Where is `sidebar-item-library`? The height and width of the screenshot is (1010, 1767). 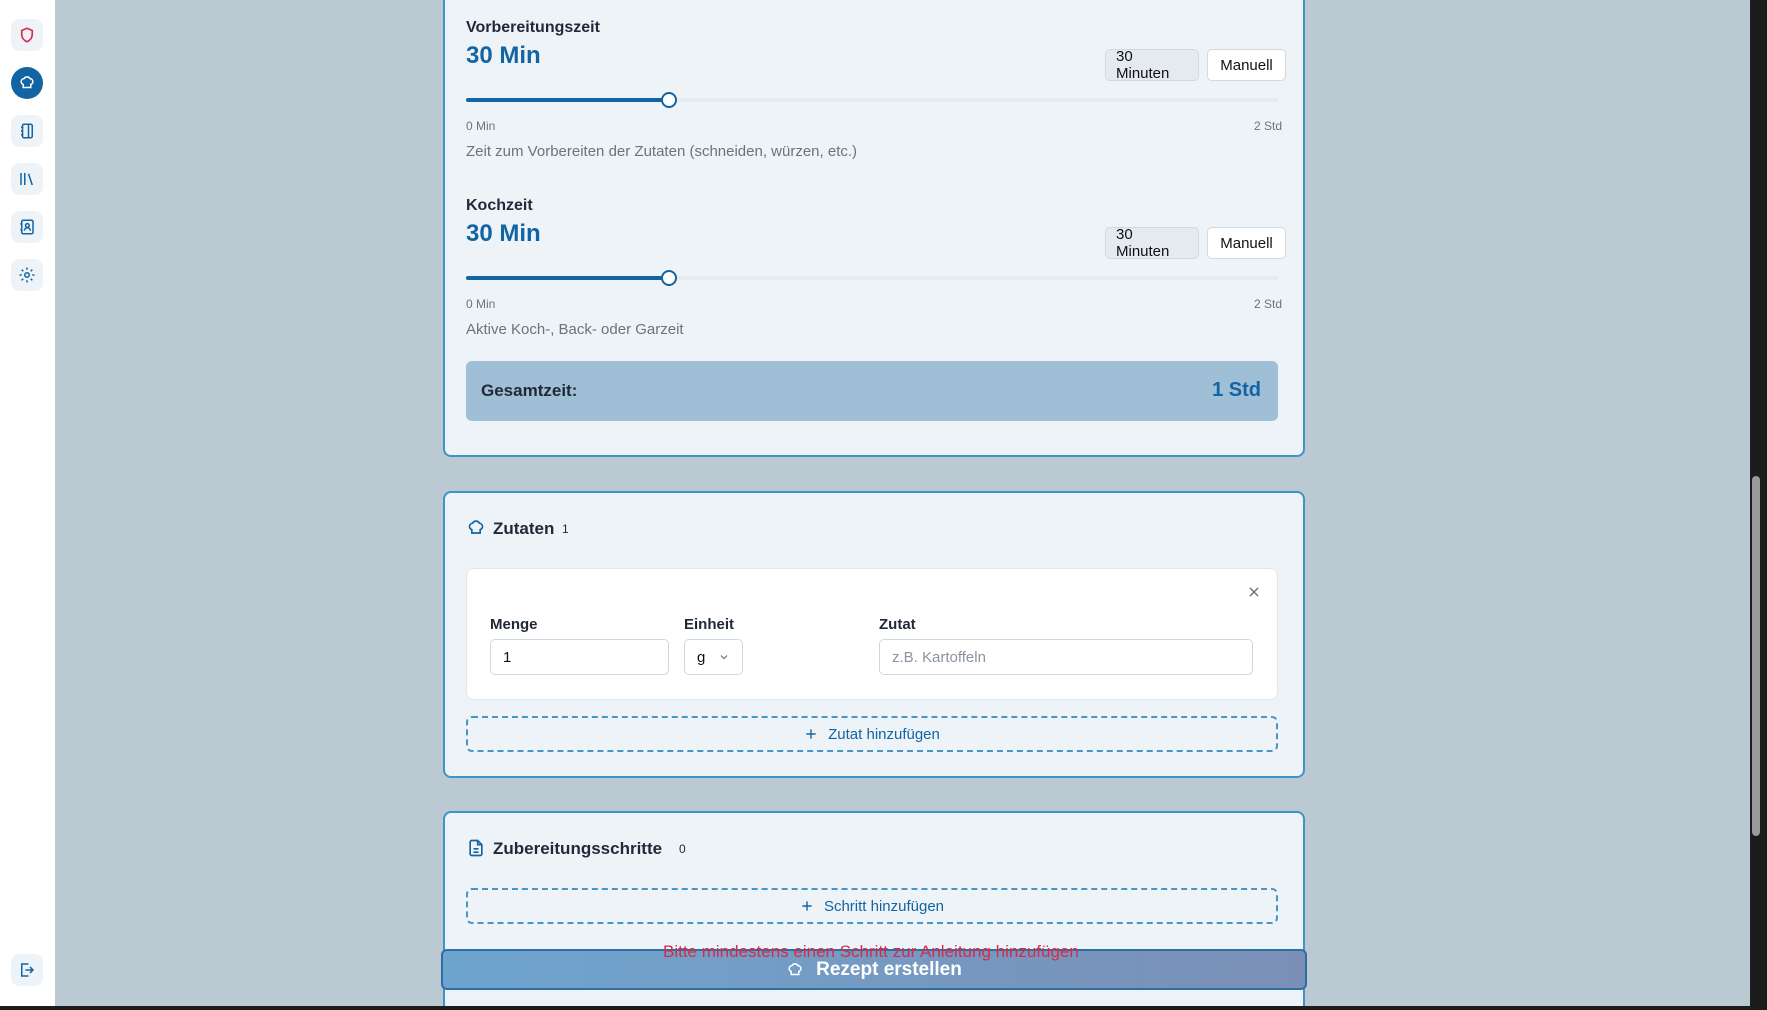
sidebar-item-library is located at coordinates (27, 179).